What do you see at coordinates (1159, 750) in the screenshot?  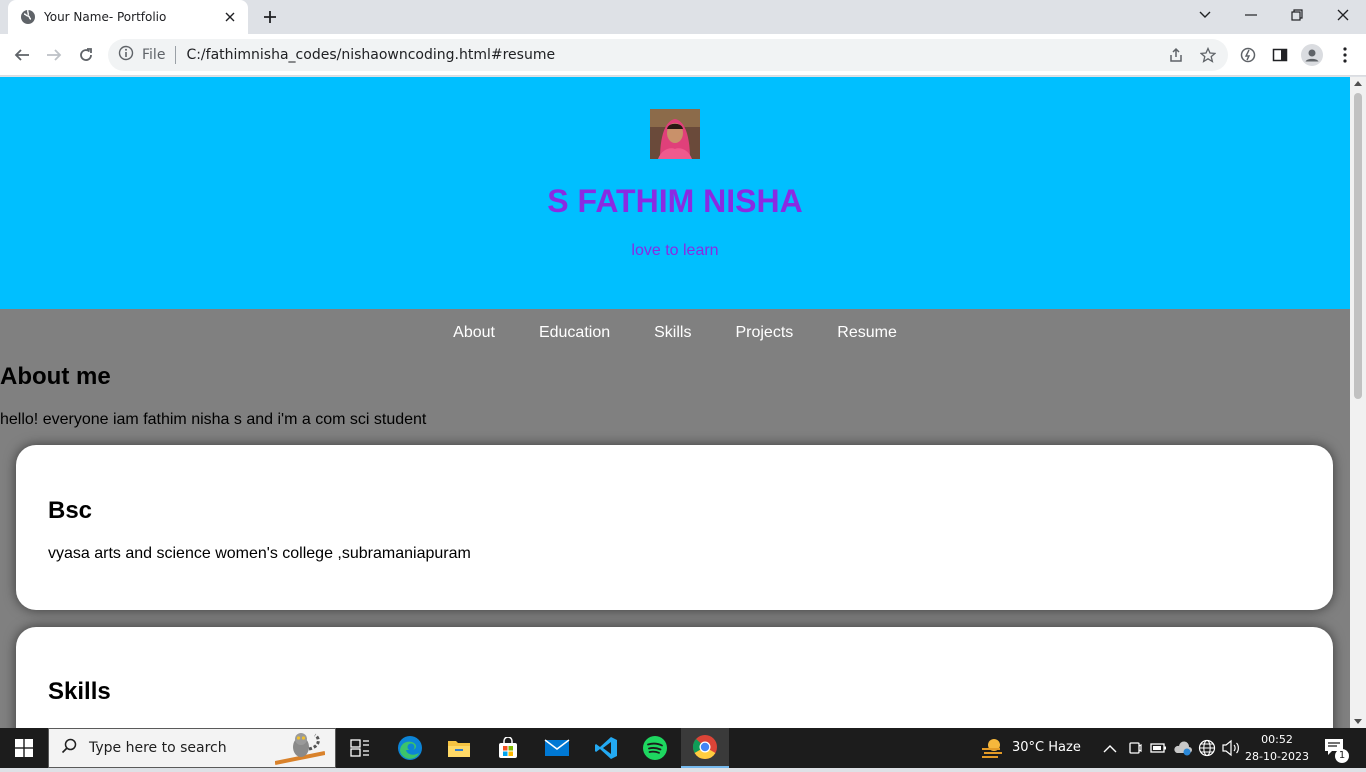 I see `battery-icon` at bounding box center [1159, 750].